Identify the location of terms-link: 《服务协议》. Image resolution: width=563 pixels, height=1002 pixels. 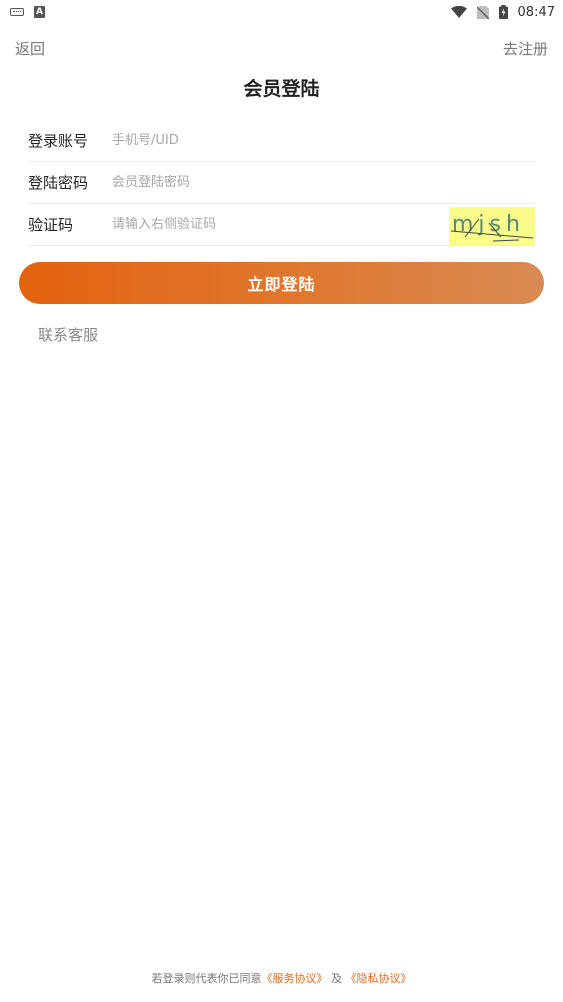
(295, 978).